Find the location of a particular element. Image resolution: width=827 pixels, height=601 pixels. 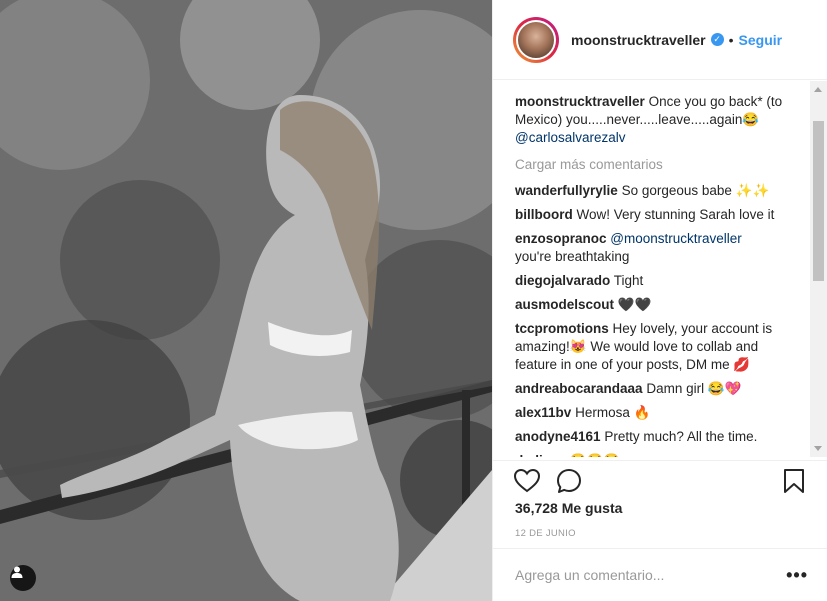

comment-item: andreabocarandaaa Damn girl 😂💖 is located at coordinates (657, 389).